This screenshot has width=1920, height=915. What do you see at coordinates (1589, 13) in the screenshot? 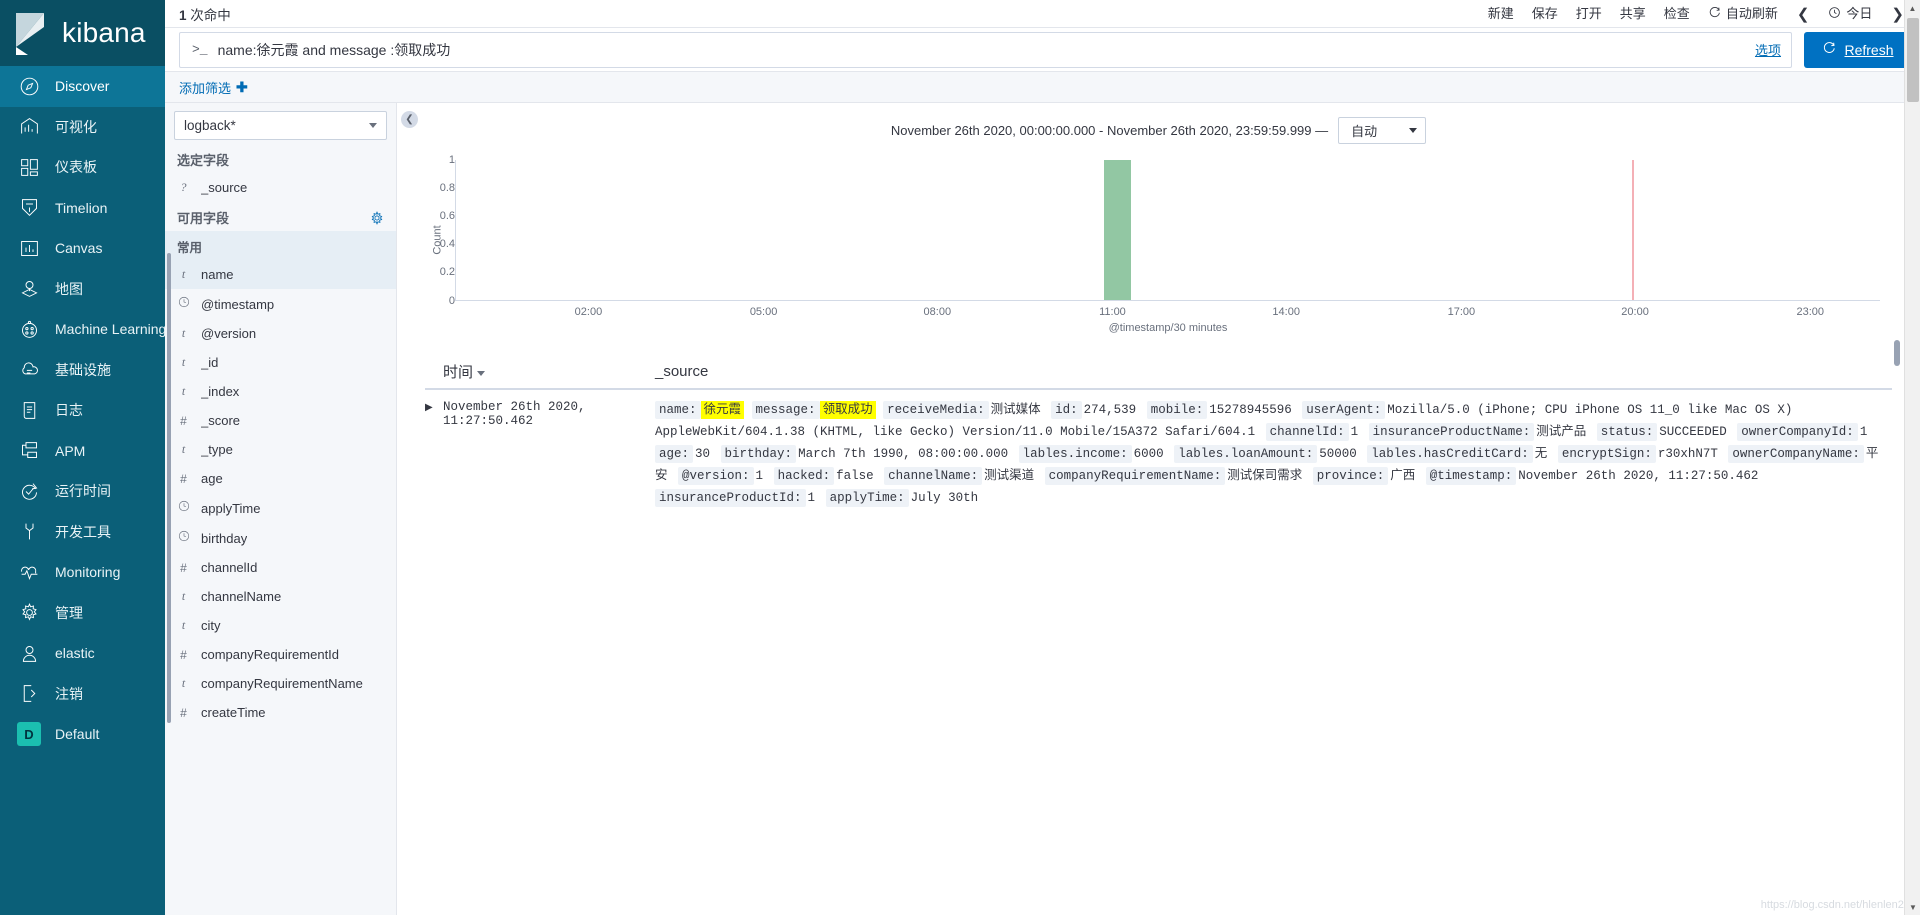
I see `open-button: 打开` at bounding box center [1589, 13].